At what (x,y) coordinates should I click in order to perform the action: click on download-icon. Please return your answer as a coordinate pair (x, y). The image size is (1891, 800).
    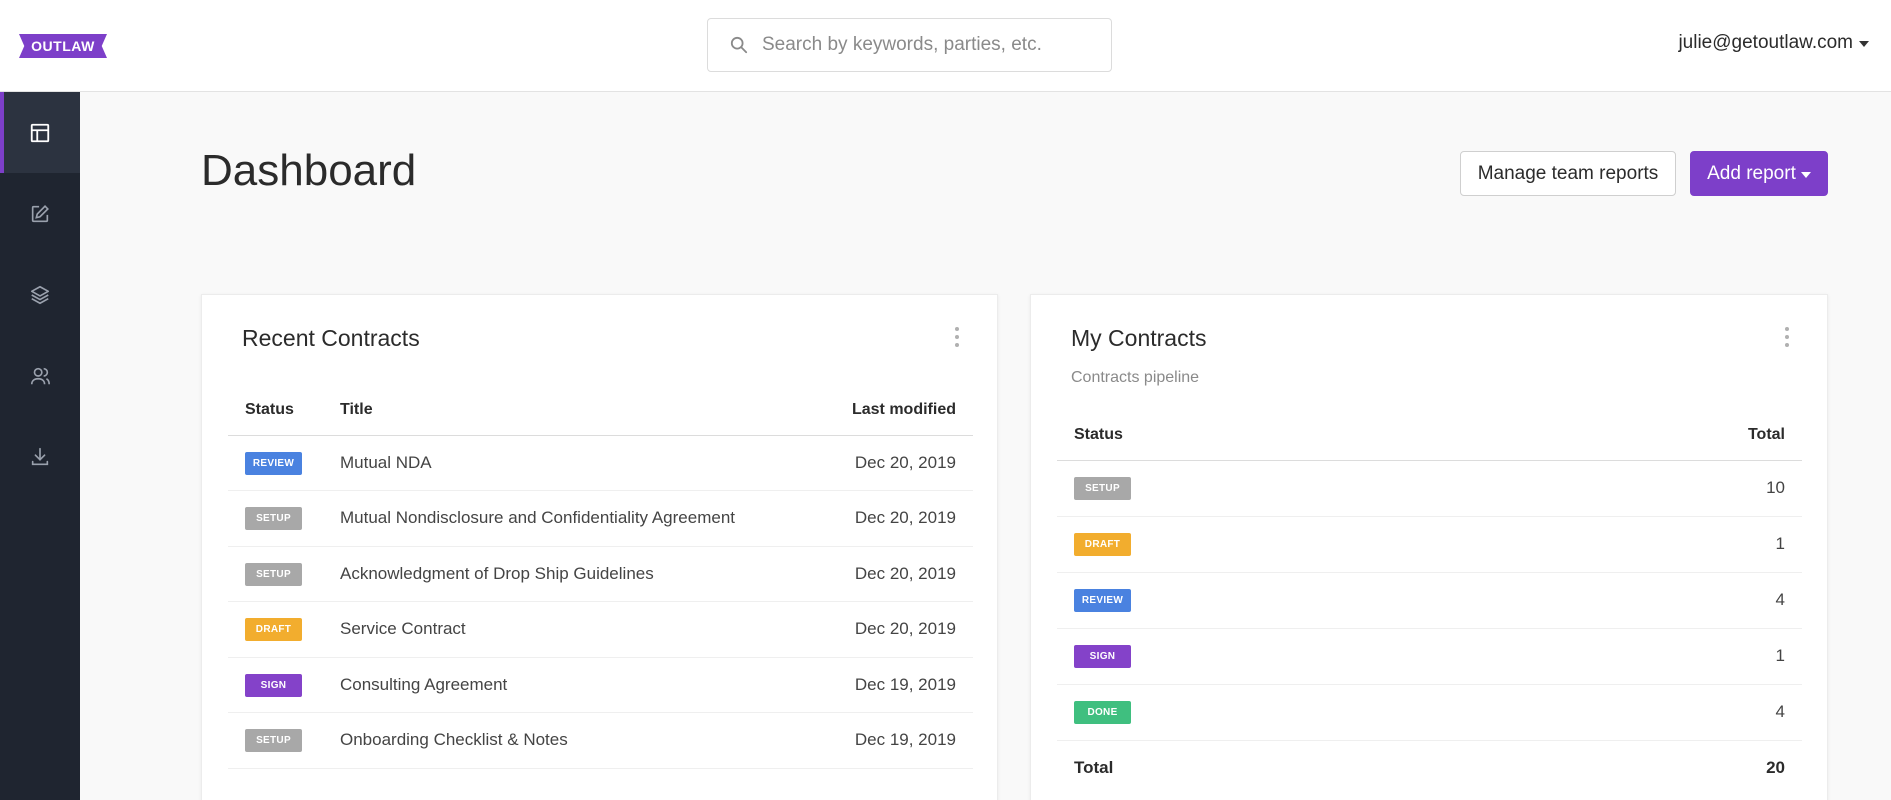
    Looking at the image, I should click on (40, 456).